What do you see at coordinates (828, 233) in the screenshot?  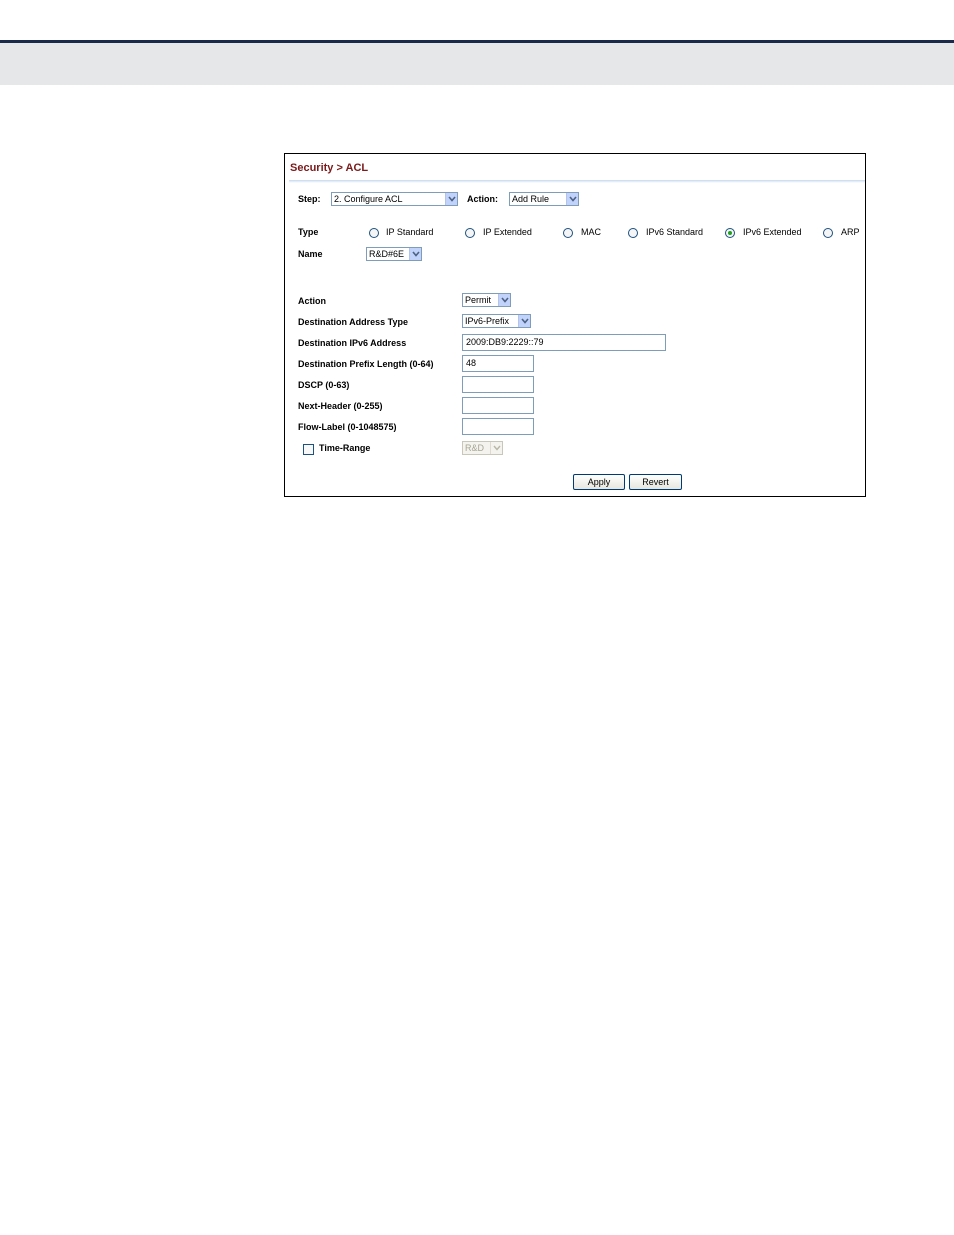 I see `type-radio-arp` at bounding box center [828, 233].